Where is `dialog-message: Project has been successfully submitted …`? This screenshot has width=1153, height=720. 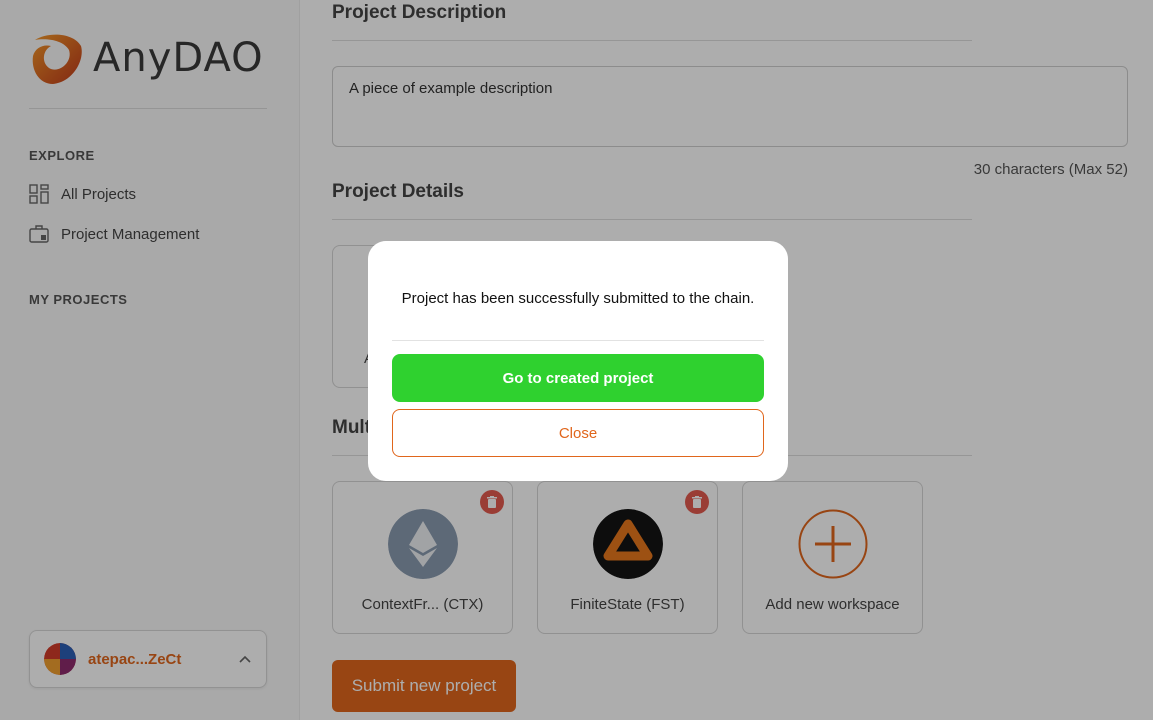
dialog-message: Project has been successfully submitted … is located at coordinates (578, 298).